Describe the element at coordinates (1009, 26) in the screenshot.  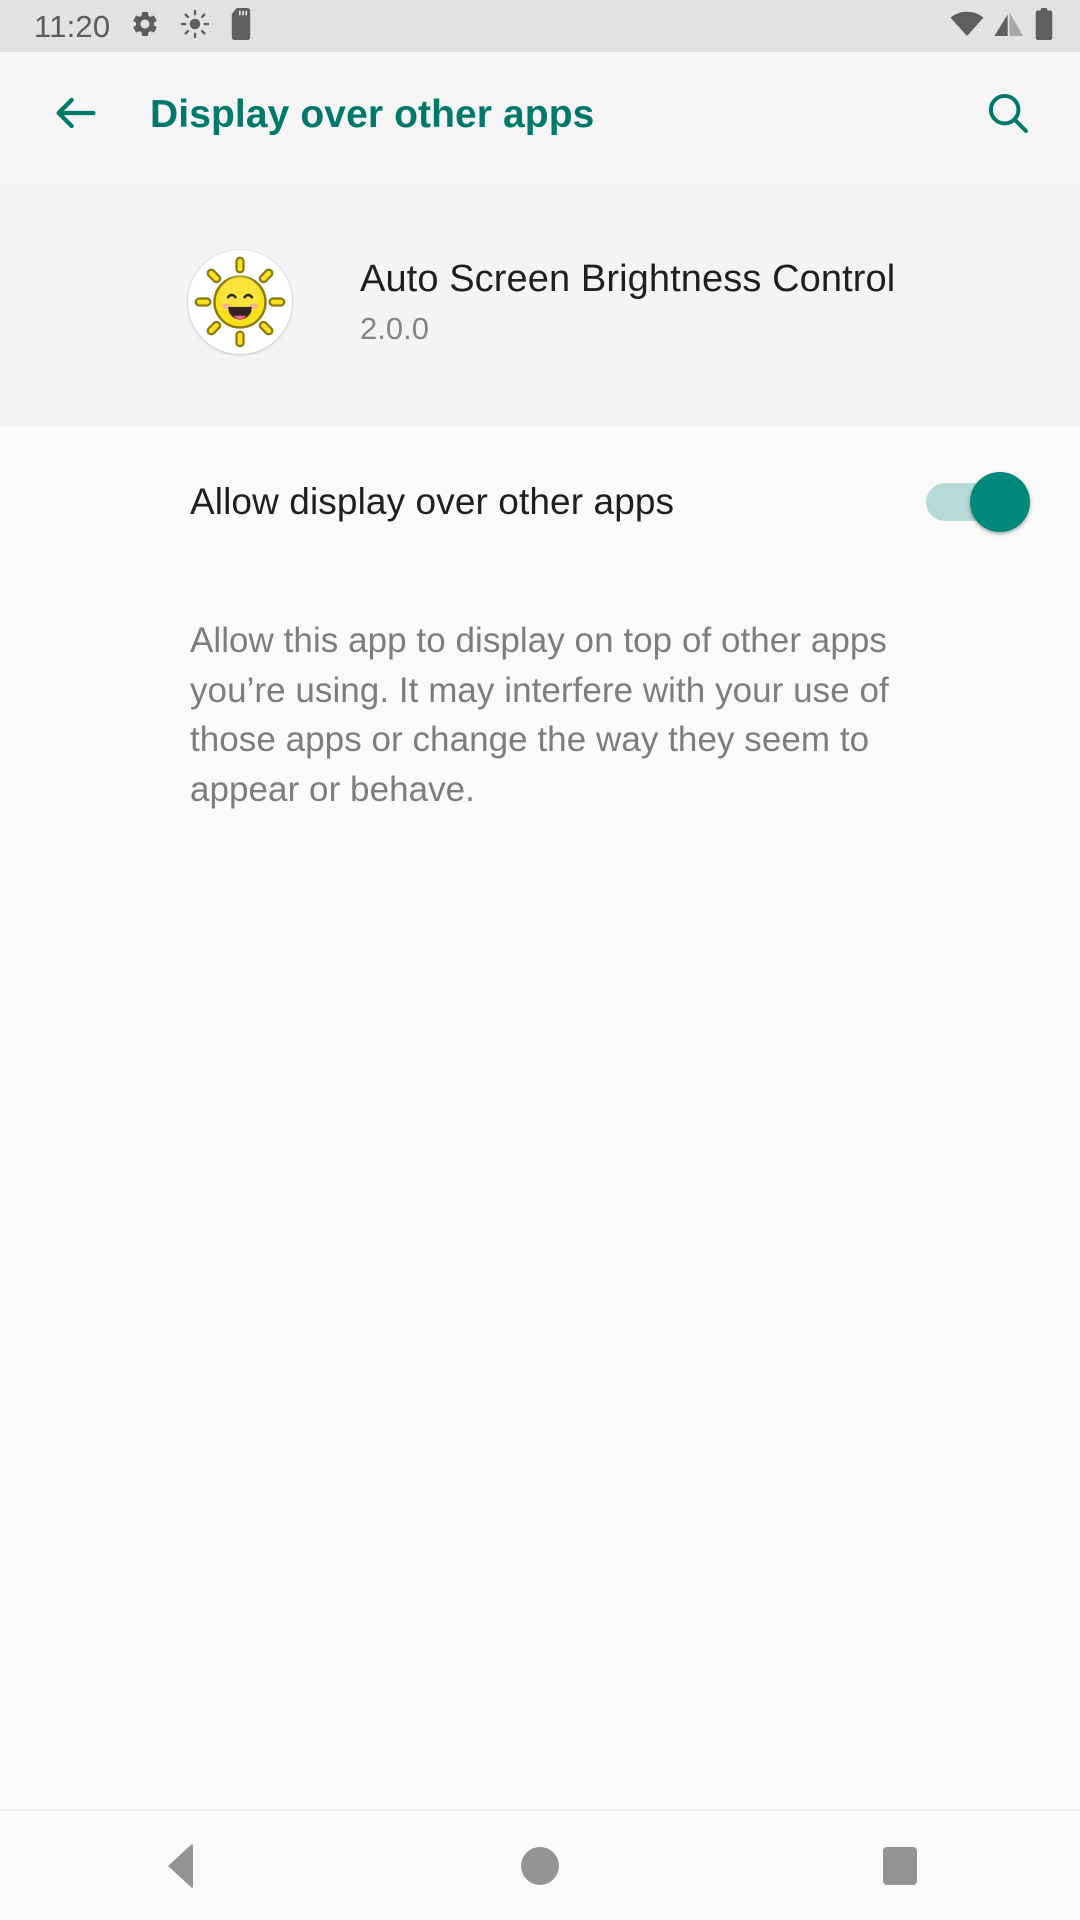
I see `cellular-signal-icon` at that location.